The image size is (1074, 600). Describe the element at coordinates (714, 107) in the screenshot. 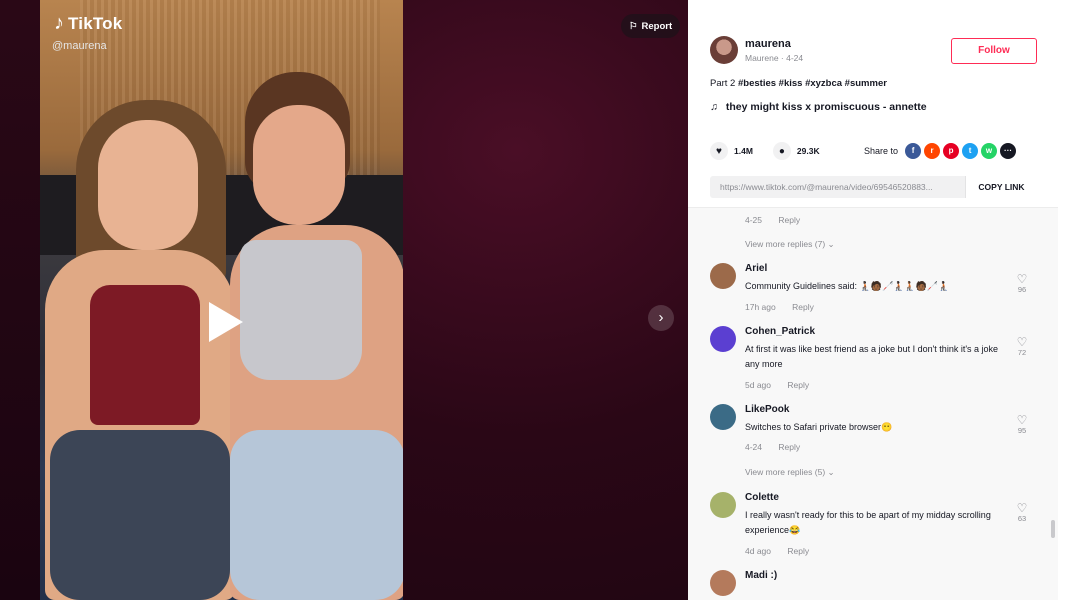

I see `music-note-icon: ♫` at that location.